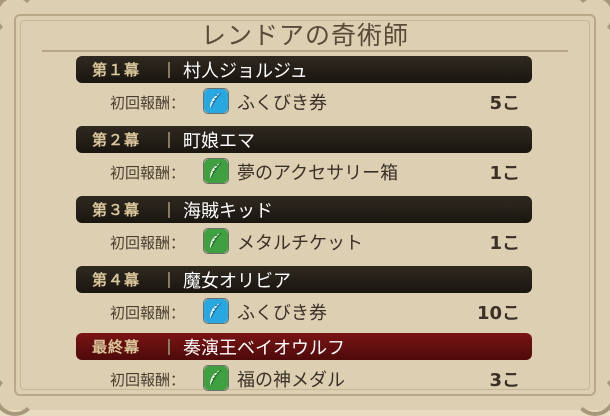 This screenshot has width=610, height=416. What do you see at coordinates (291, 380) in the screenshot?
I see `reward-item-name: 福の神メダル` at bounding box center [291, 380].